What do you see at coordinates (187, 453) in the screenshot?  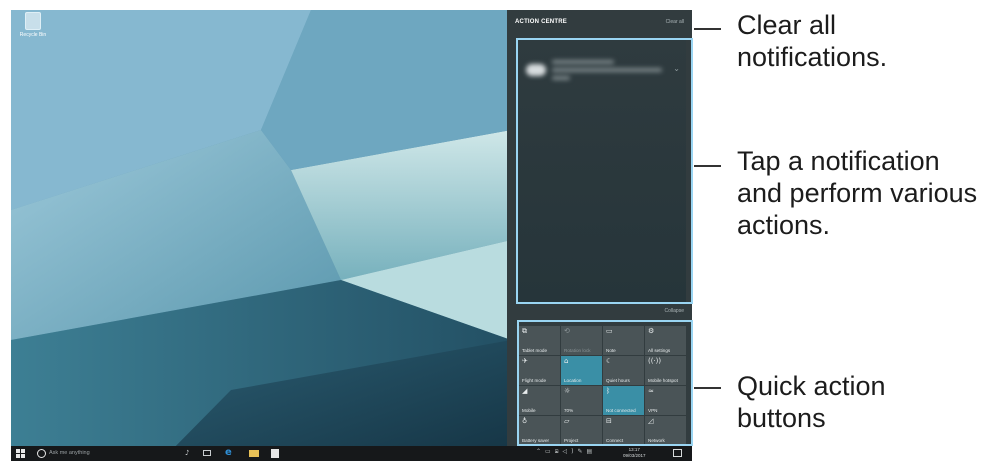 I see `microphone-icon: ♪` at bounding box center [187, 453].